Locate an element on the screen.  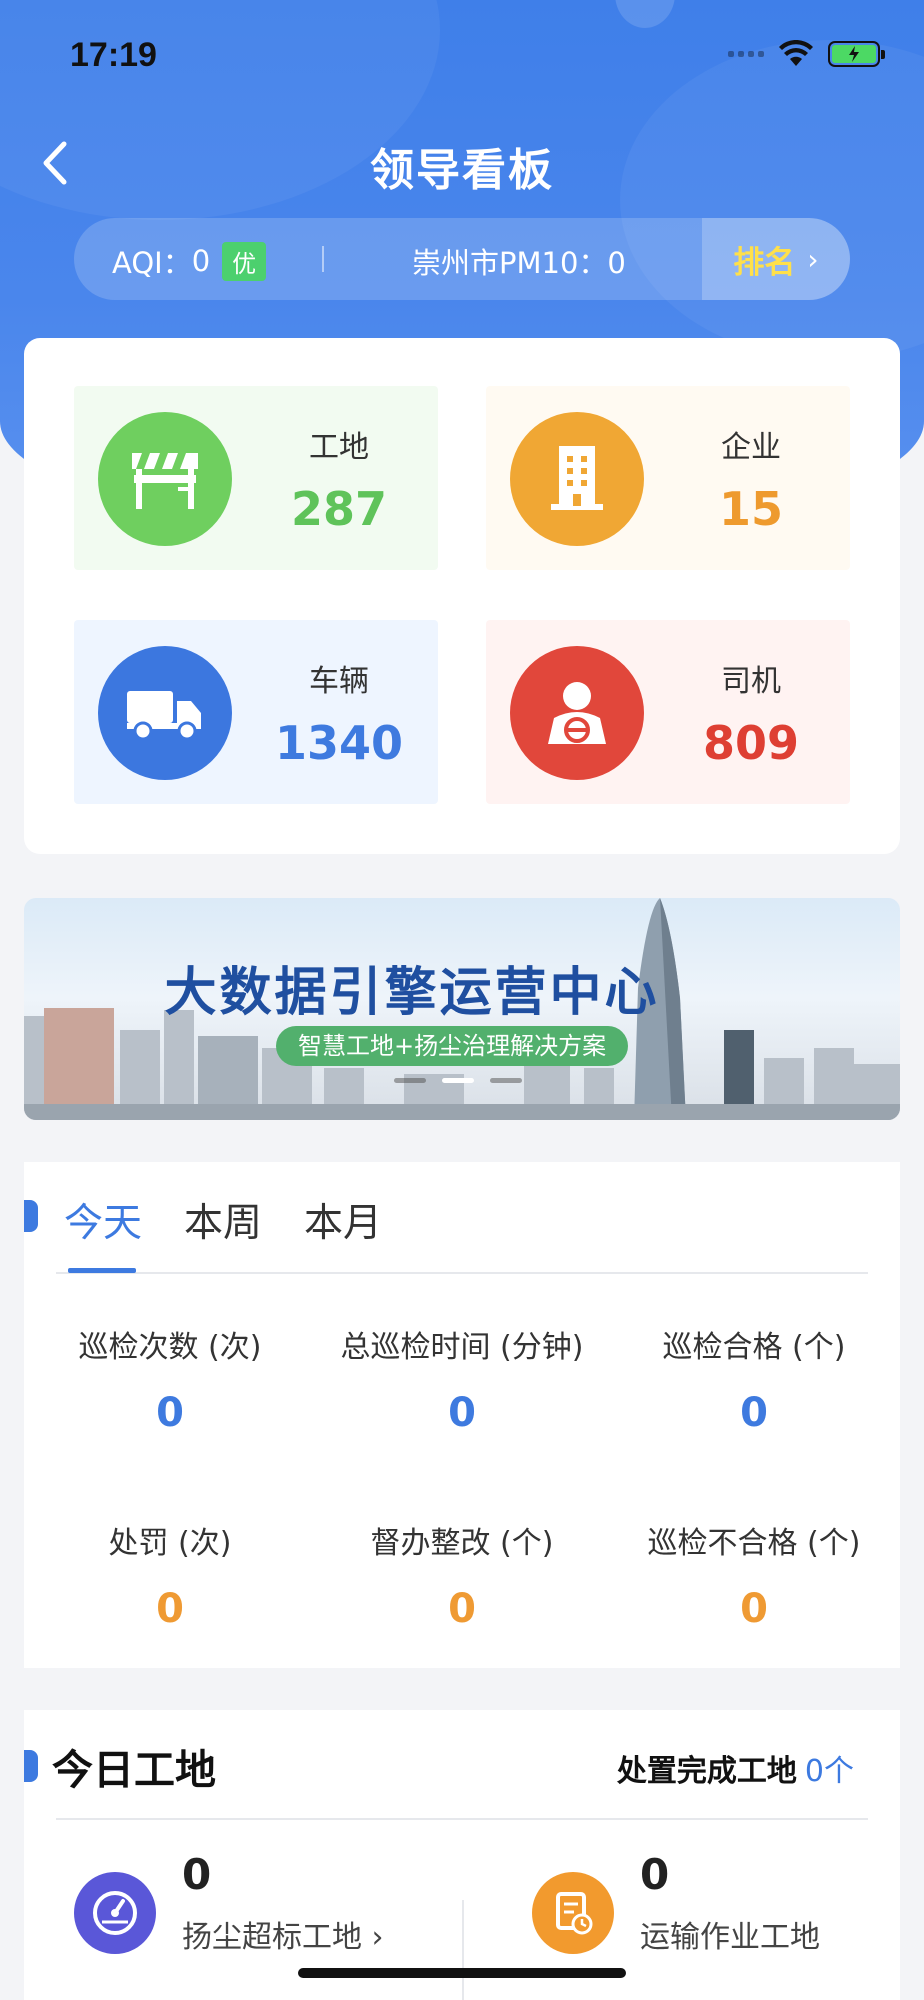
construction-site-icon is located at coordinates (165, 479).